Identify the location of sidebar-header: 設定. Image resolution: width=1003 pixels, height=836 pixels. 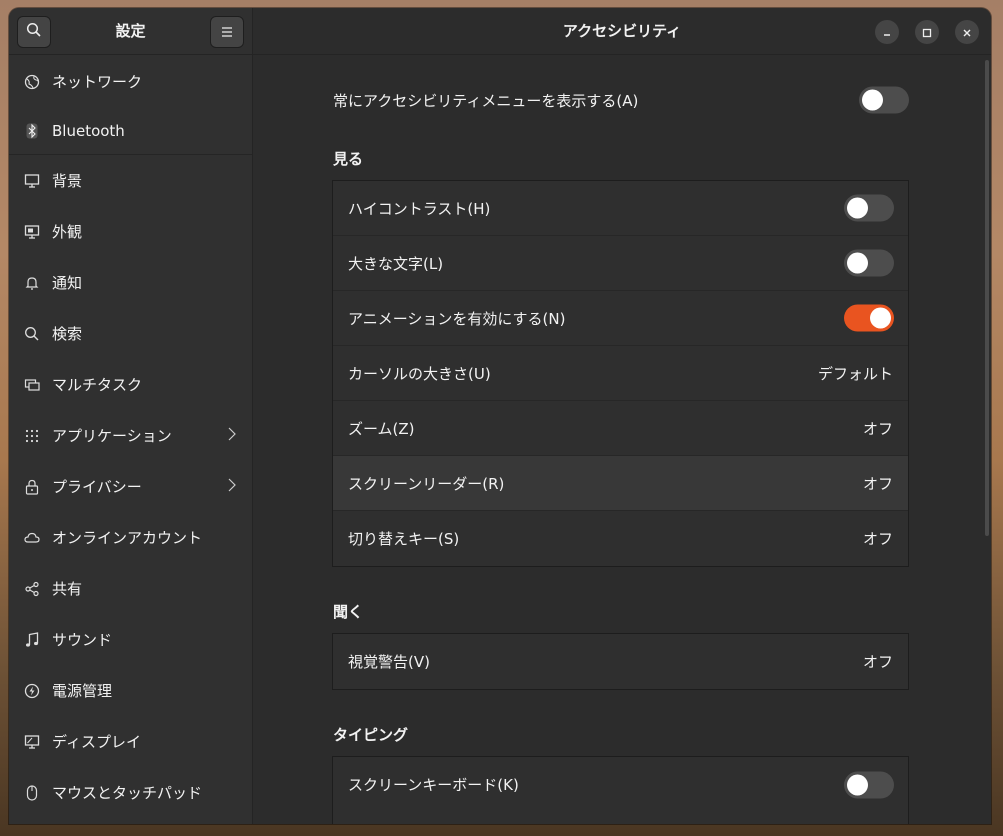
(130, 31).